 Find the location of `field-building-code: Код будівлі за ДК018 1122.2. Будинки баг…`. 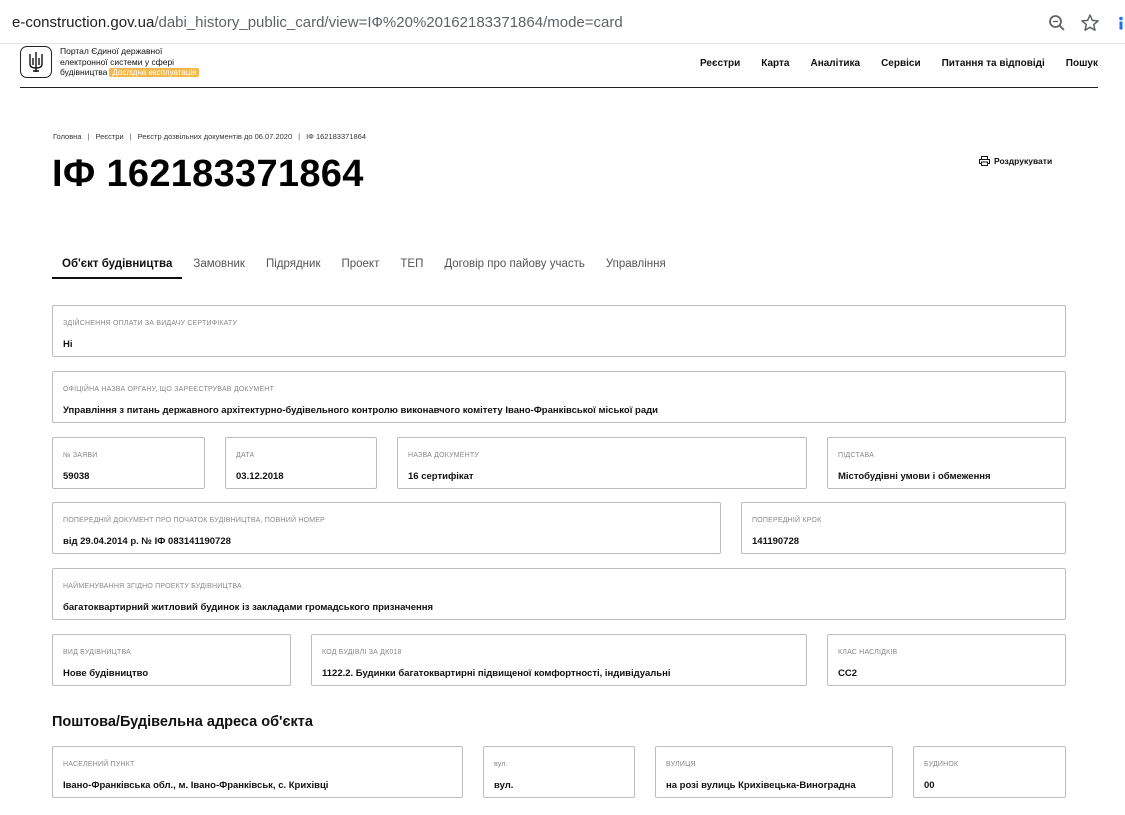

field-building-code: Код будівлі за ДК018 1122.2. Будинки баг… is located at coordinates (559, 660).